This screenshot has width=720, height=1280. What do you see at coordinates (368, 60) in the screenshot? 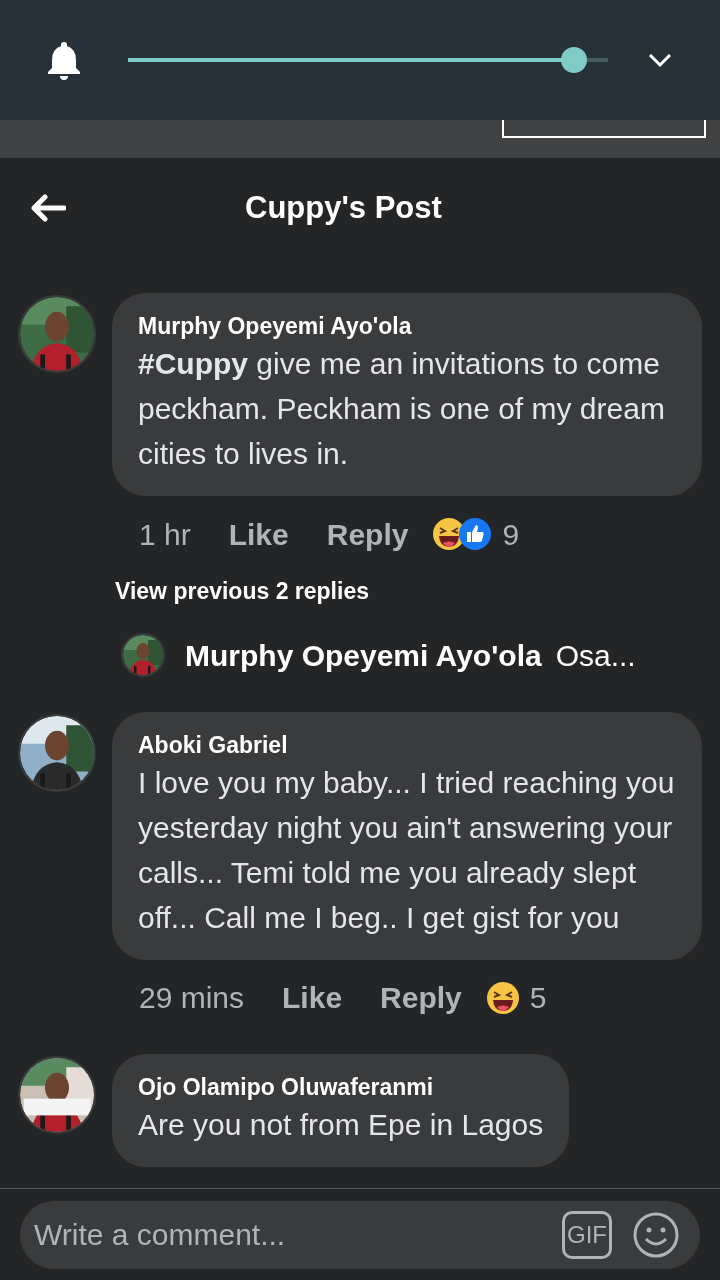
I see `volume-slider` at bounding box center [368, 60].